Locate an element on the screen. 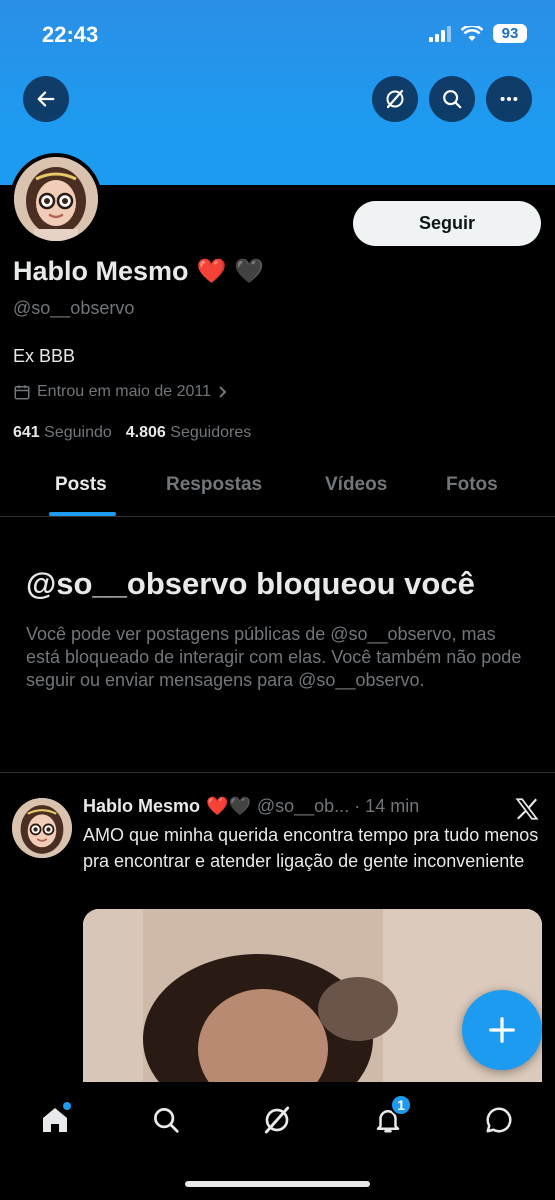 This screenshot has width=555, height=1200. following-label: Seguindo is located at coordinates (78, 432).